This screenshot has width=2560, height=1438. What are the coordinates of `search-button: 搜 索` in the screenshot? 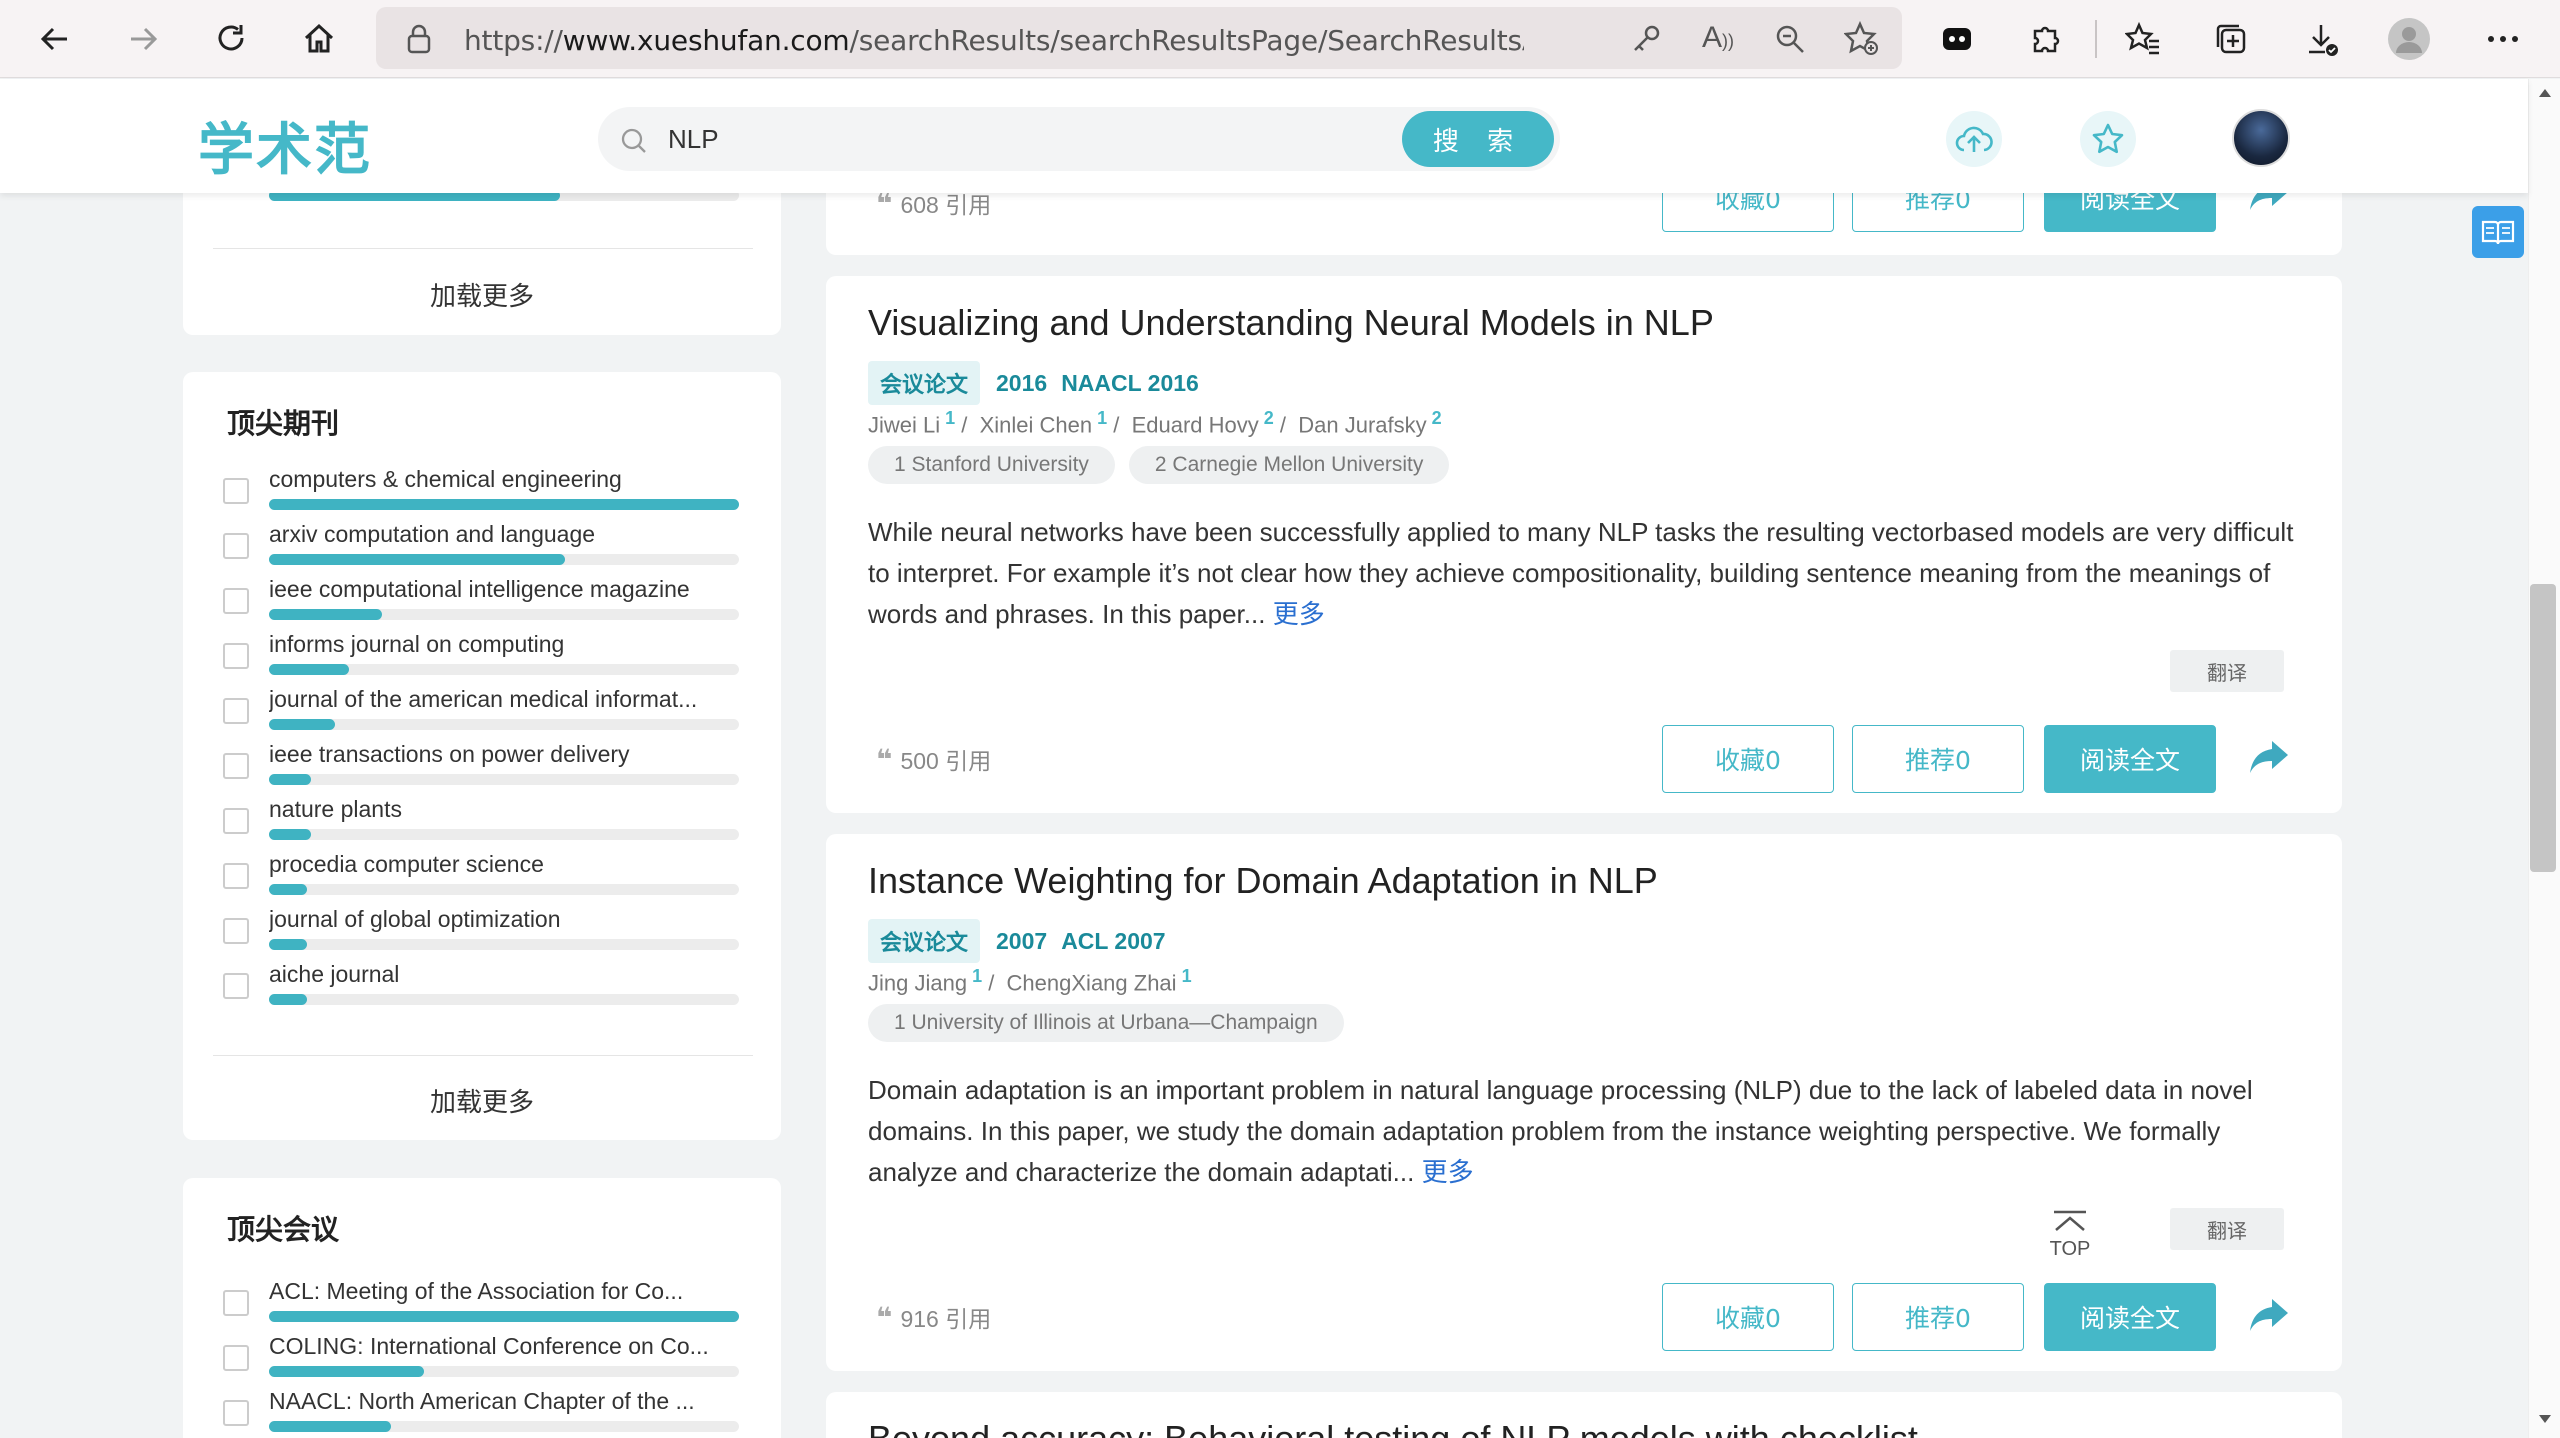 It's located at (1478, 139).